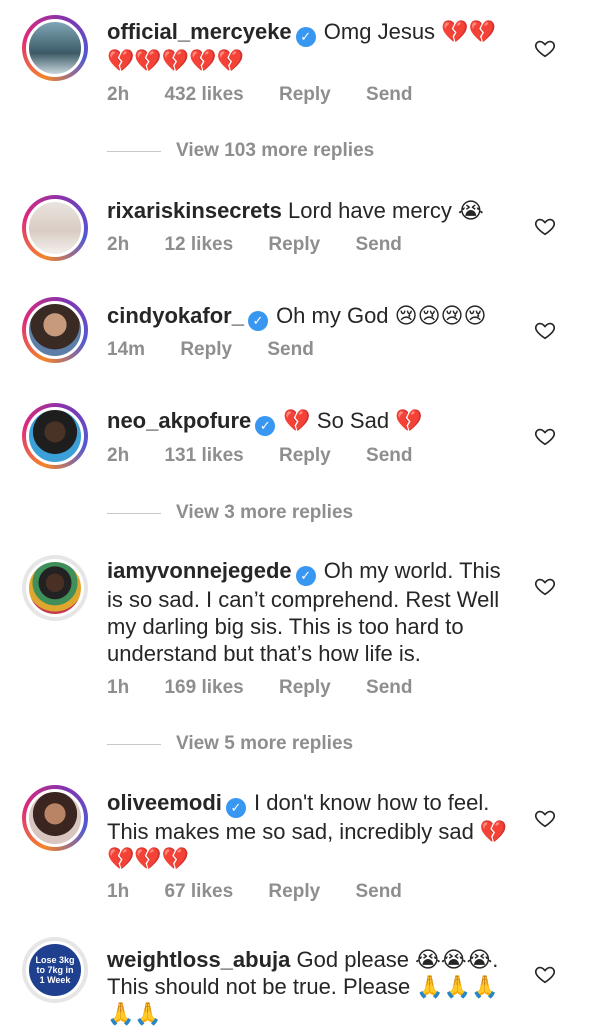 Image resolution: width=591 pixels, height=1027 pixels. Describe the element at coordinates (198, 244) in the screenshot. I see `likes-count: 12 likes` at that location.